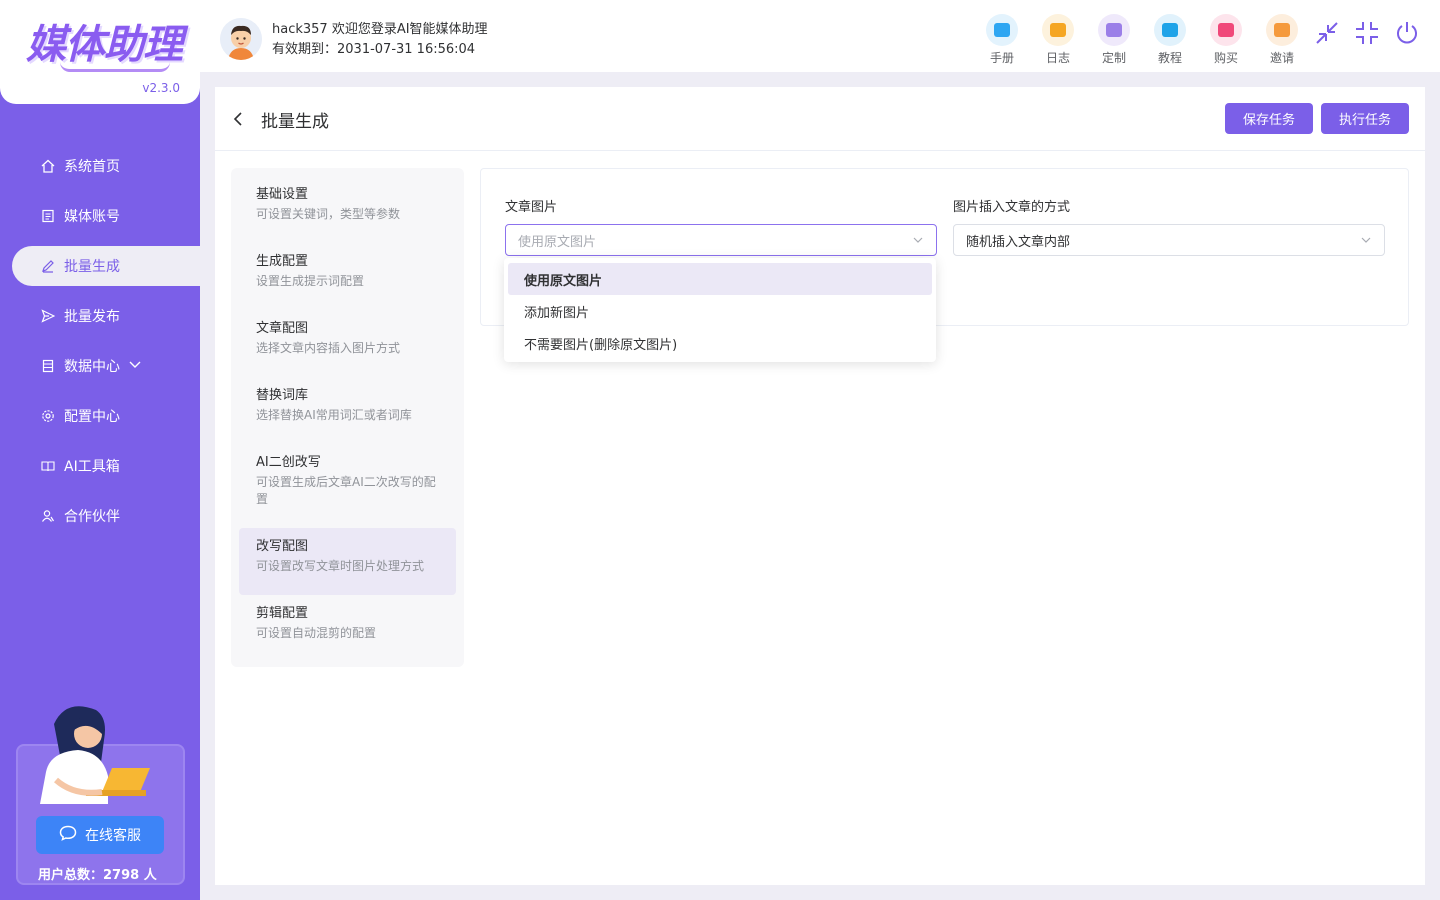 The width and height of the screenshot is (1440, 900). I want to click on step-desc: 可设置生成后文章AI二次改写的配置, so click(346, 490).